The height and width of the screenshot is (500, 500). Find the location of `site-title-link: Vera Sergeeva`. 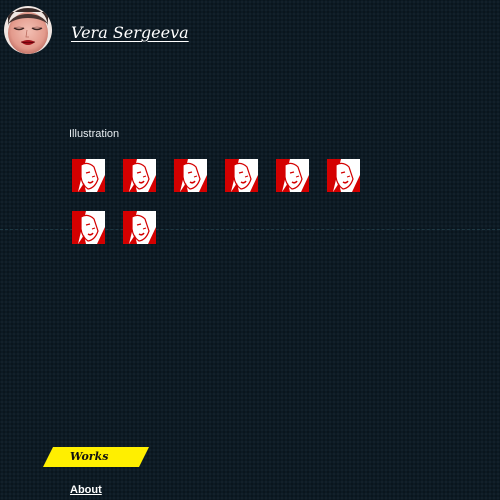

site-title-link: Vera Sergeeva is located at coordinates (130, 32).